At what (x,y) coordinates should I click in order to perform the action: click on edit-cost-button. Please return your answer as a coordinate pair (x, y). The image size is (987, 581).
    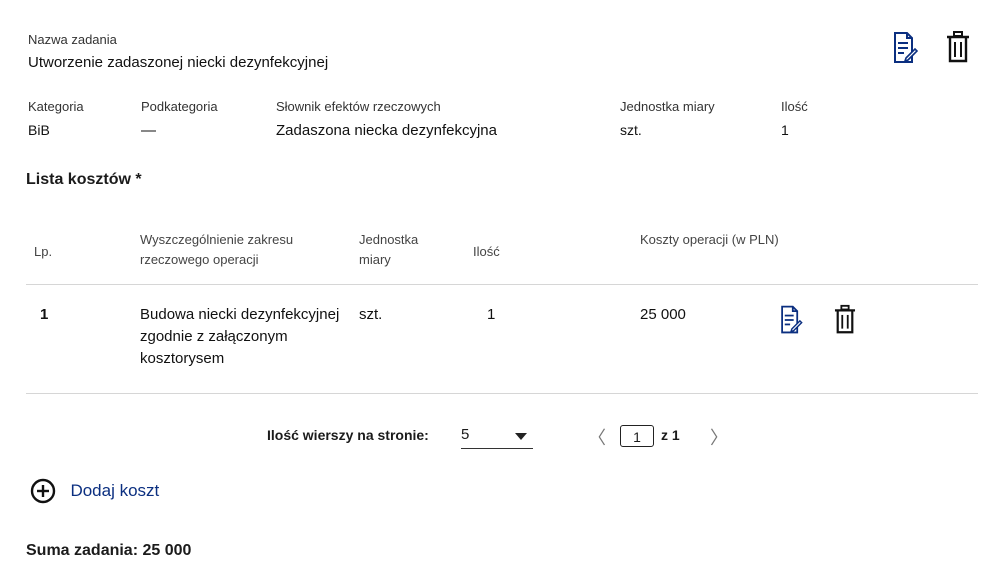
    Looking at the image, I should click on (791, 322).